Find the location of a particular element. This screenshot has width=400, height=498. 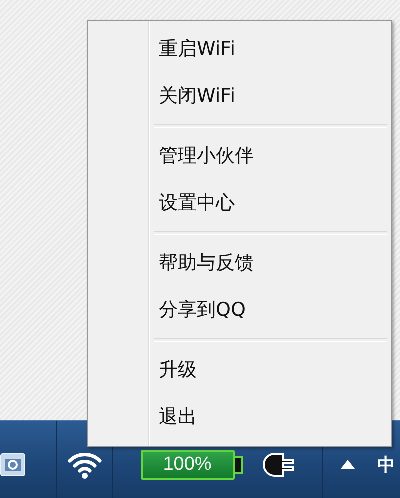

menu-item: 帮助与反馈 is located at coordinates (239, 262).